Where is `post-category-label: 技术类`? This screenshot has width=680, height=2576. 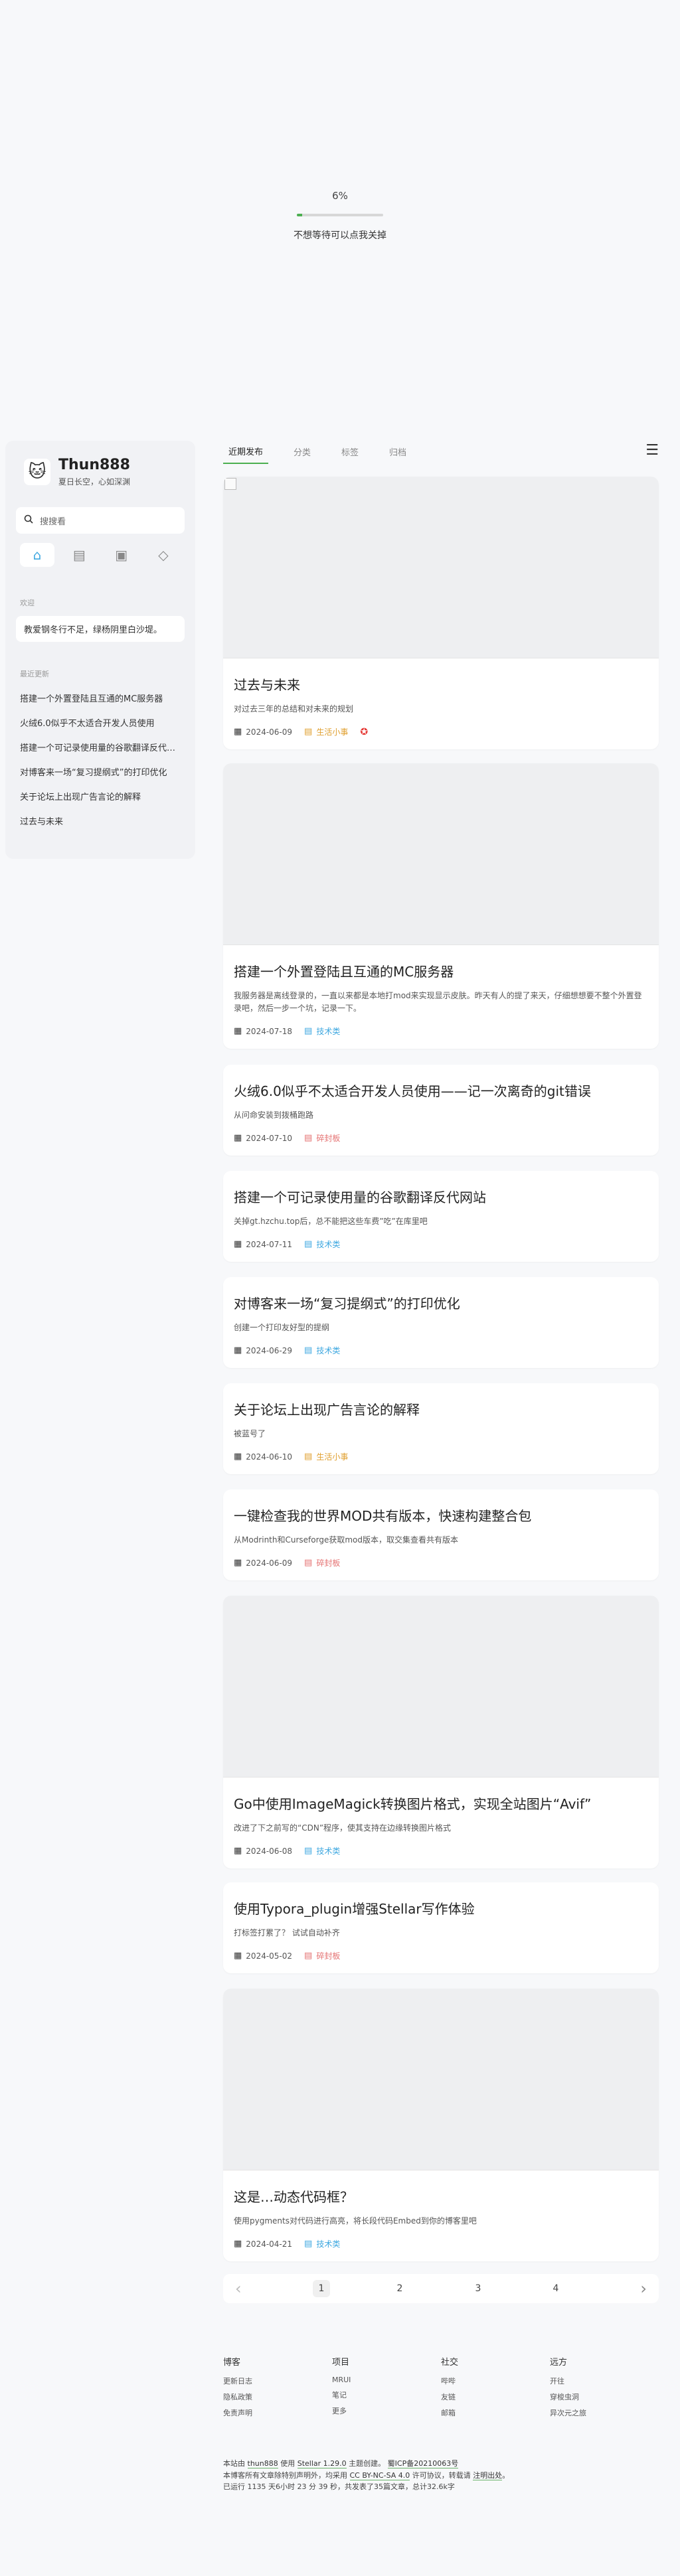
post-category-label: 技术类 is located at coordinates (328, 1032).